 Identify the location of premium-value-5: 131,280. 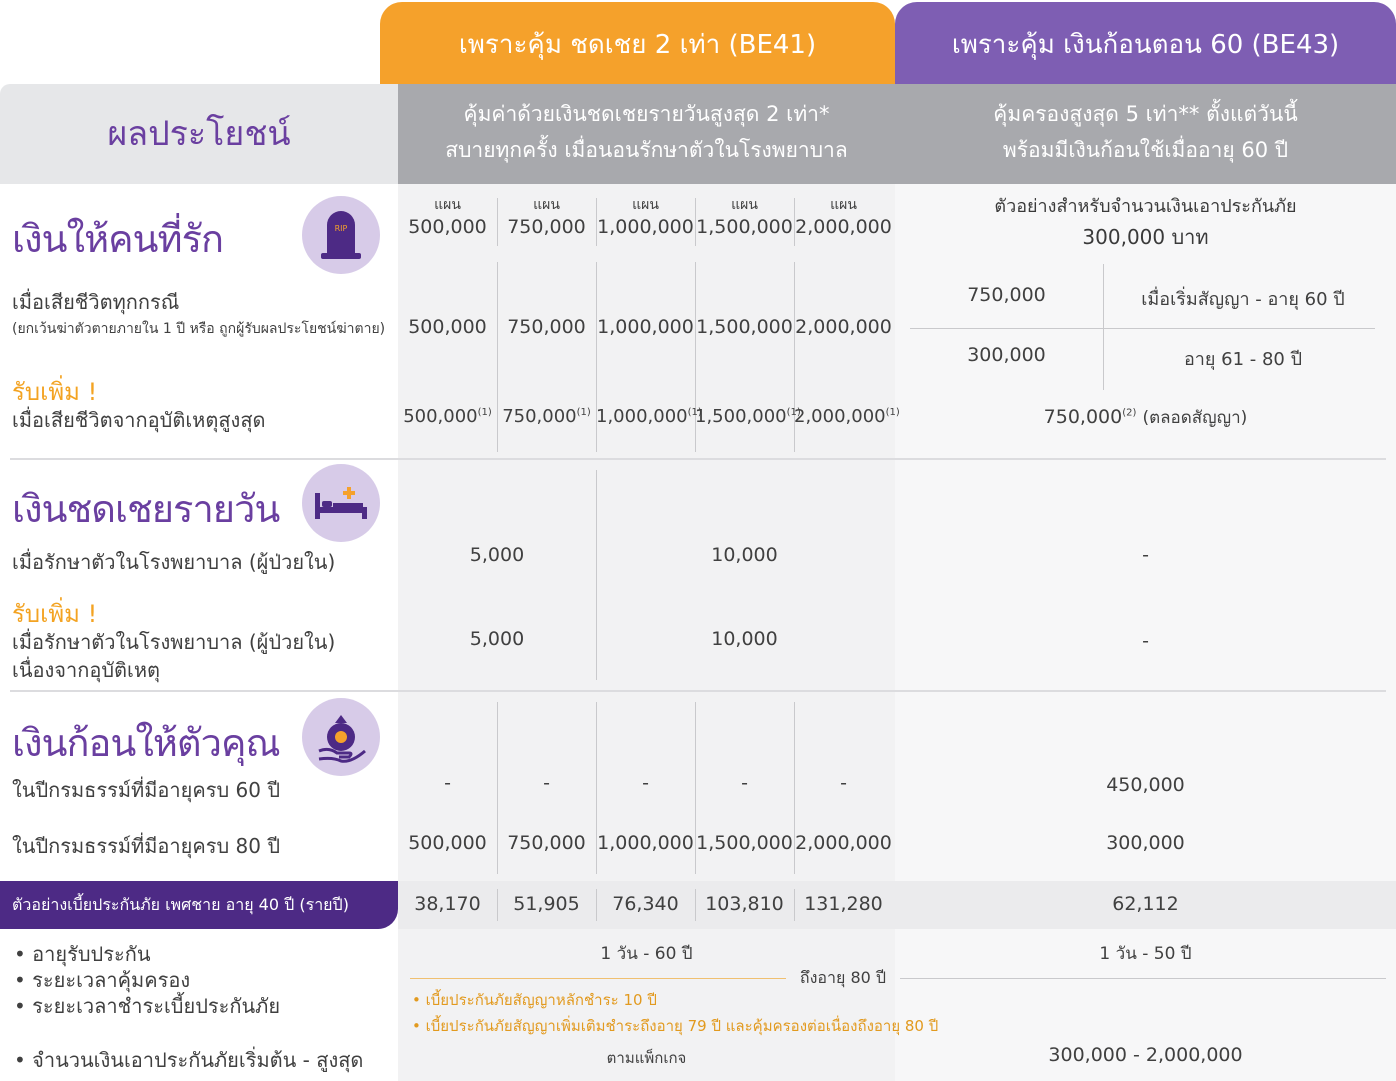
(843, 904).